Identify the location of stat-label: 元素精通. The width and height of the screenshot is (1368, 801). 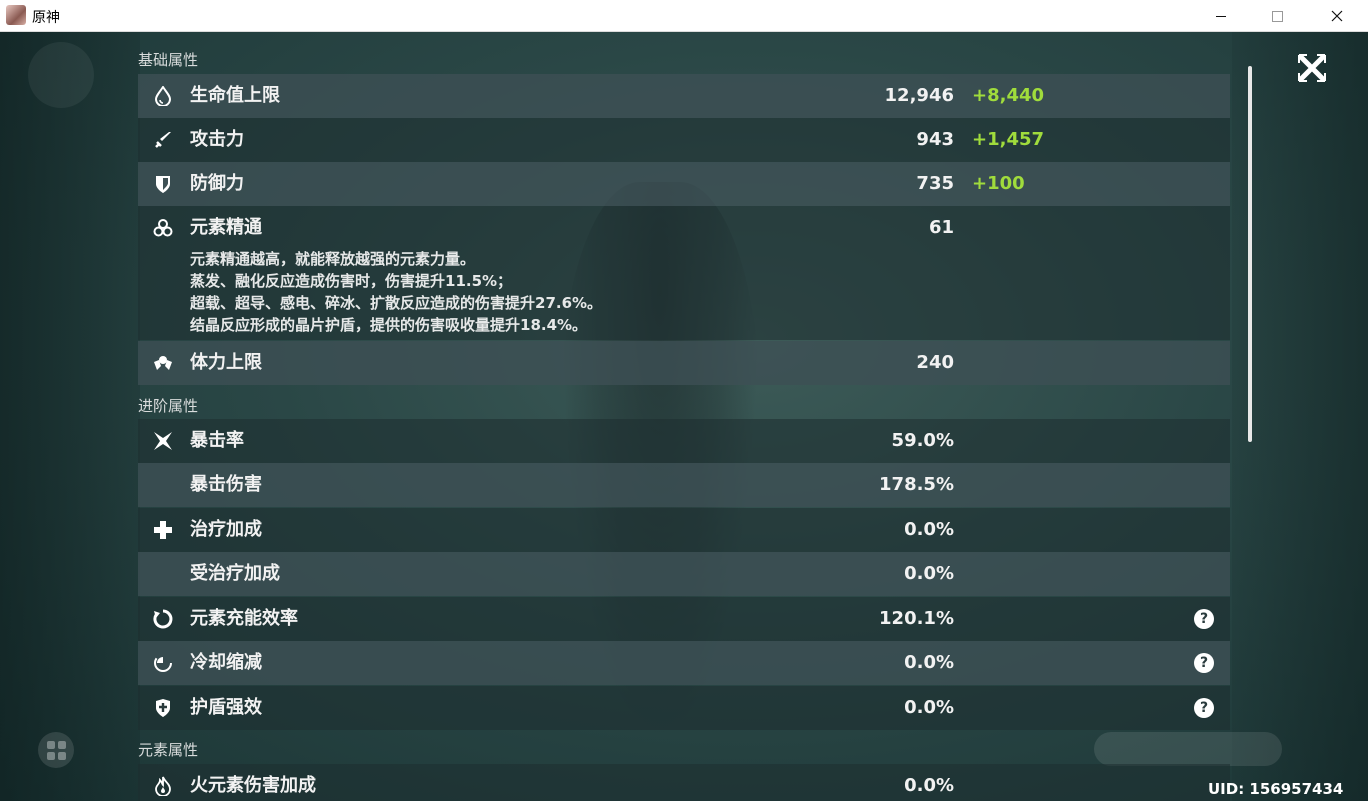
(226, 227).